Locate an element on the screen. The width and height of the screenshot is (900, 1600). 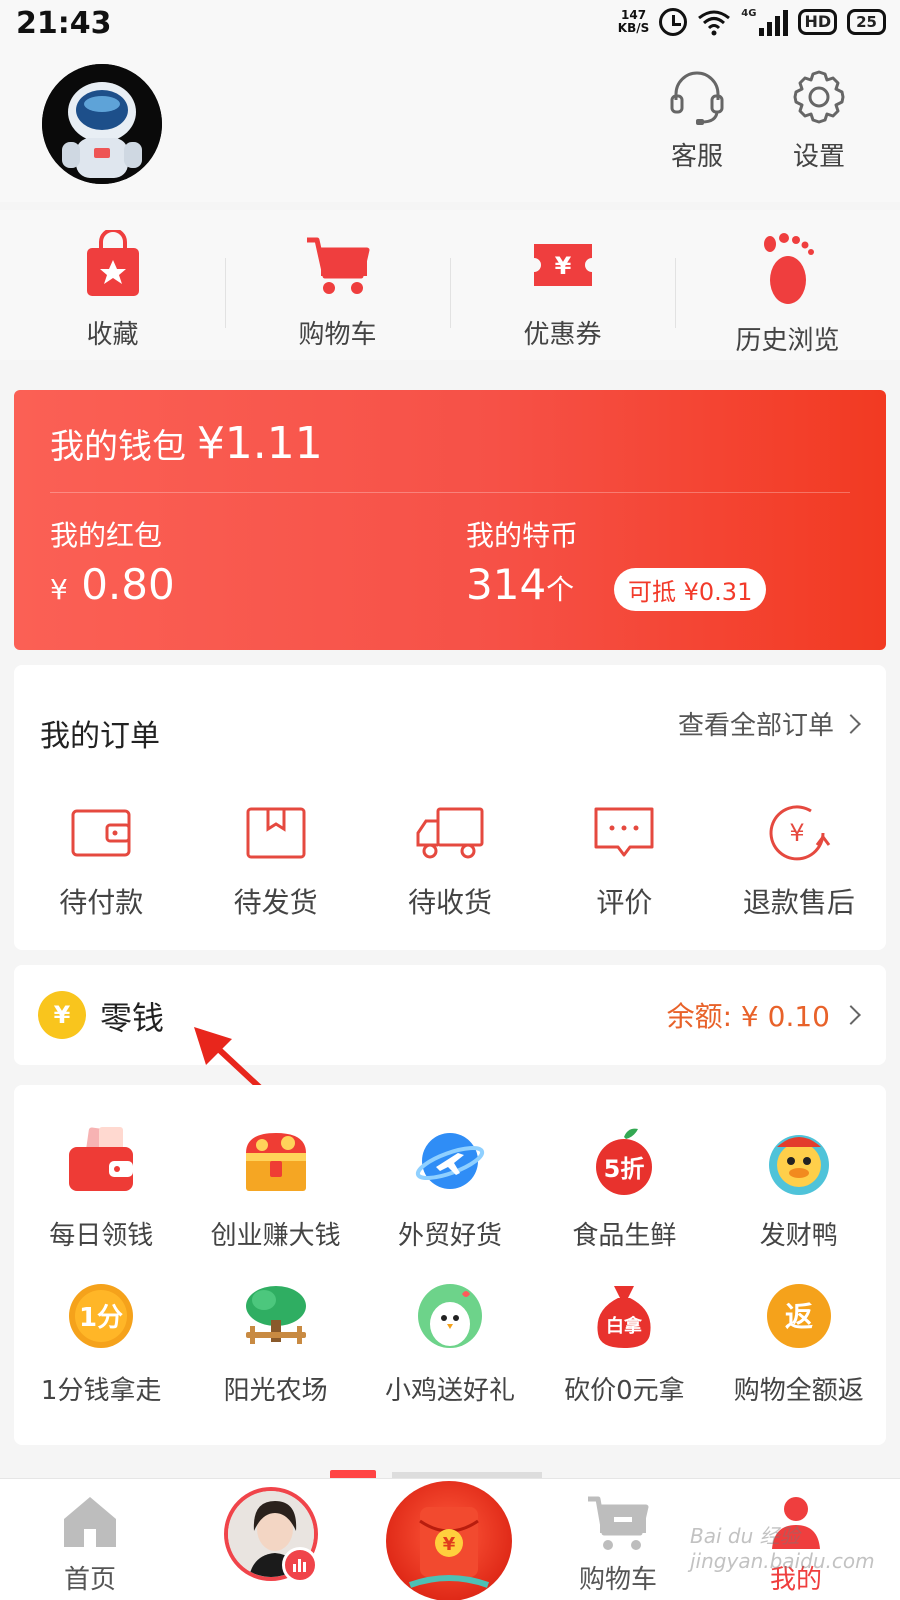
coin-icon: ¥ is located at coordinates (62, 1015).